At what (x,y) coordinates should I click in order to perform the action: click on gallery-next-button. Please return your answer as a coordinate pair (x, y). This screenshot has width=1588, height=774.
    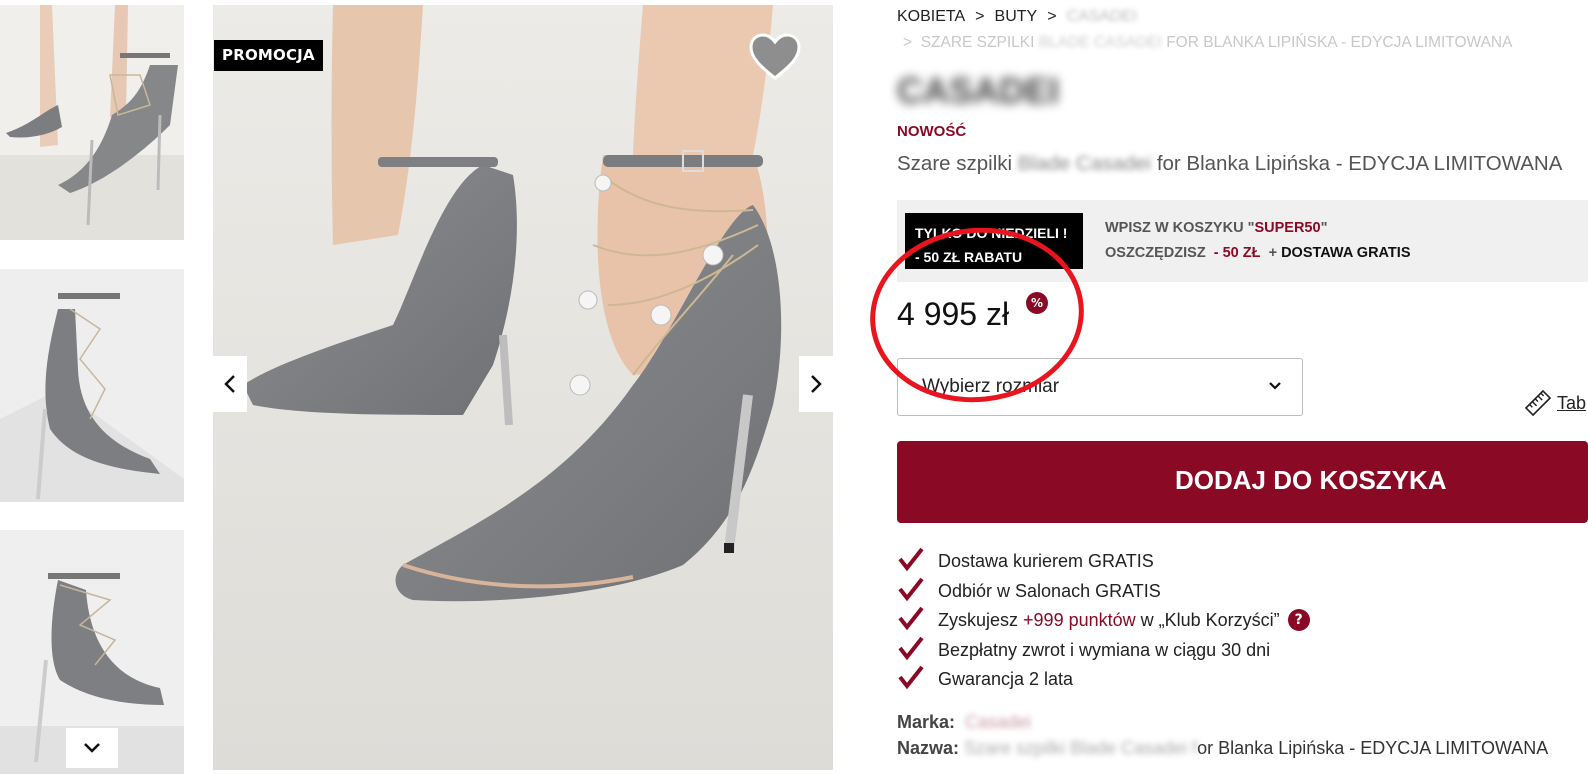
    Looking at the image, I should click on (816, 384).